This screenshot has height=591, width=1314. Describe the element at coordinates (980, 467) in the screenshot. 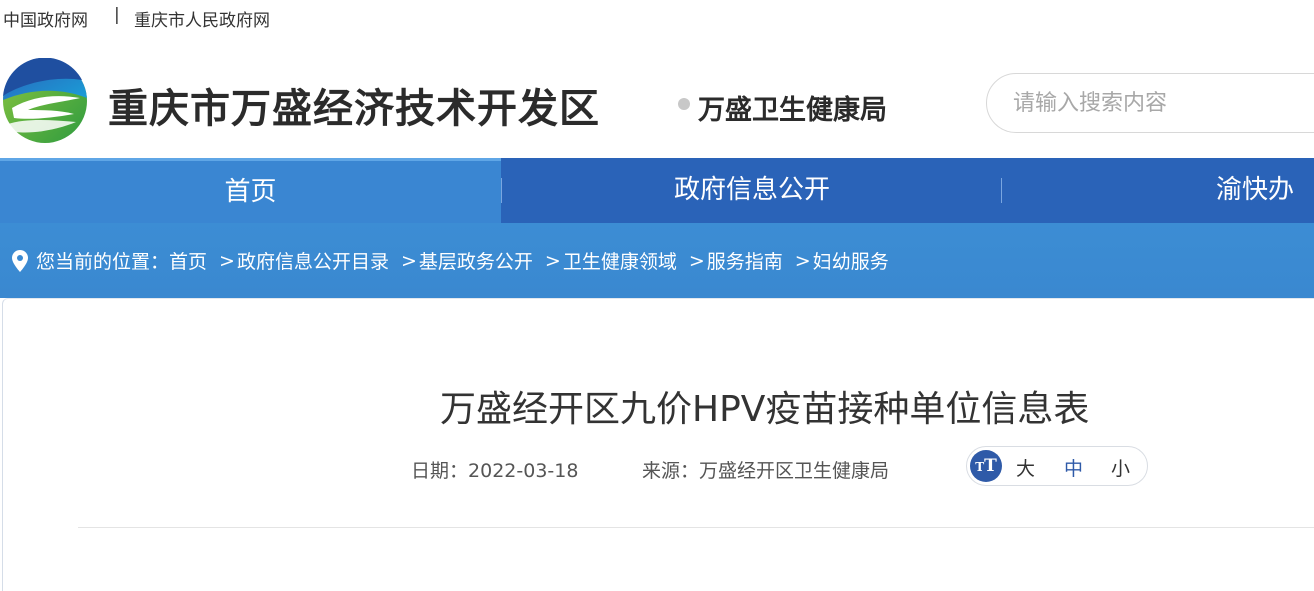

I see `font-size-icon-text-small: T` at that location.